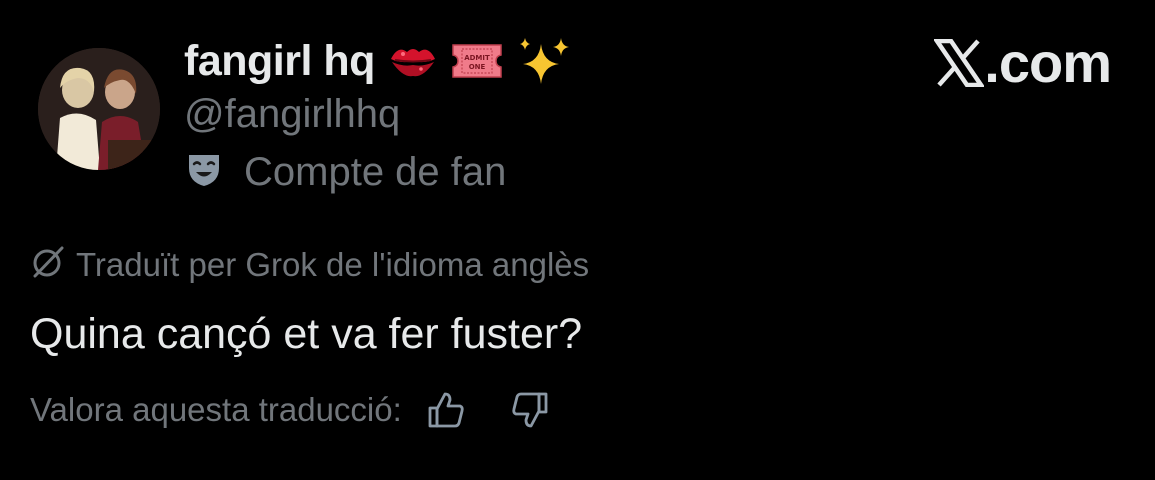 This screenshot has height=480, width=1155. I want to click on x-logo-icon, so click(959, 62).